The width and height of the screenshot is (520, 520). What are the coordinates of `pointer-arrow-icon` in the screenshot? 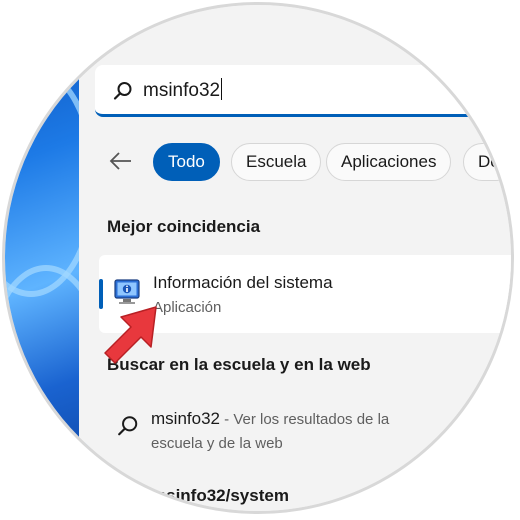 It's located at (130, 335).